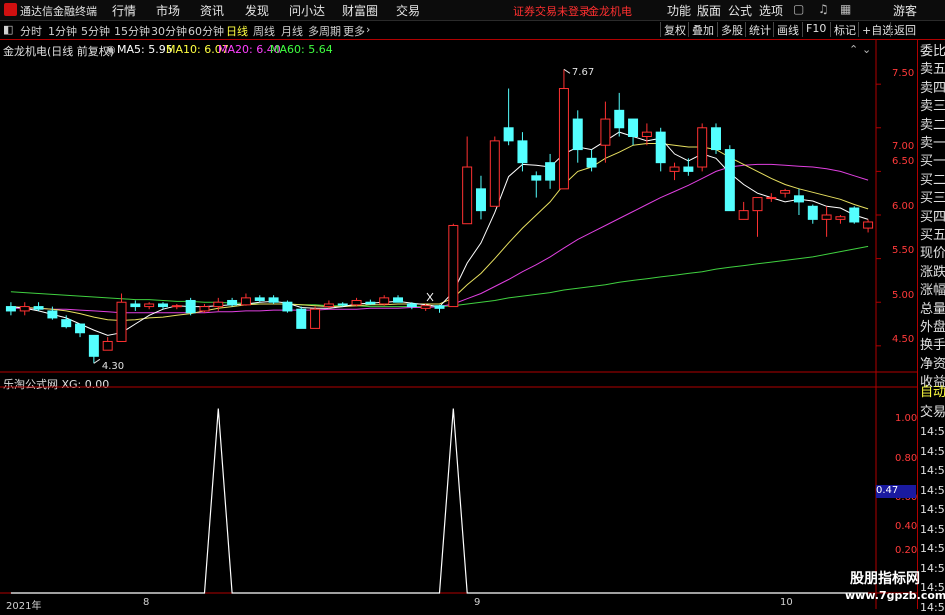 The height and width of the screenshot is (615, 945). Describe the element at coordinates (903, 161) in the screenshot. I see `y-tick: 6.50` at that location.